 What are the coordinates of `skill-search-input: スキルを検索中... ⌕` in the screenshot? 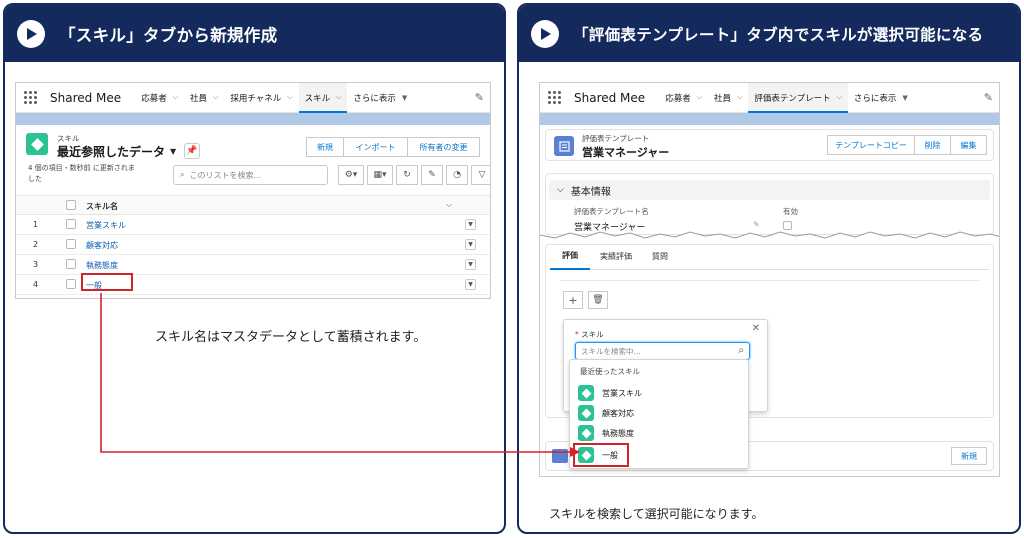 It's located at (662, 351).